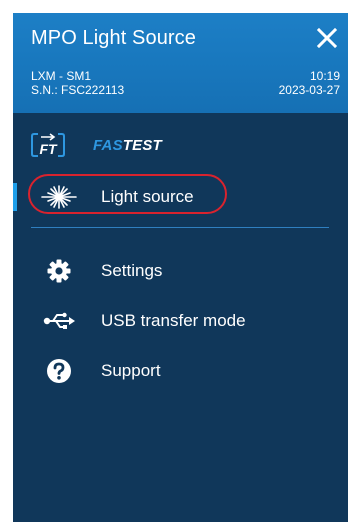  Describe the element at coordinates (59, 321) in the screenshot. I see `usb-icon` at that location.